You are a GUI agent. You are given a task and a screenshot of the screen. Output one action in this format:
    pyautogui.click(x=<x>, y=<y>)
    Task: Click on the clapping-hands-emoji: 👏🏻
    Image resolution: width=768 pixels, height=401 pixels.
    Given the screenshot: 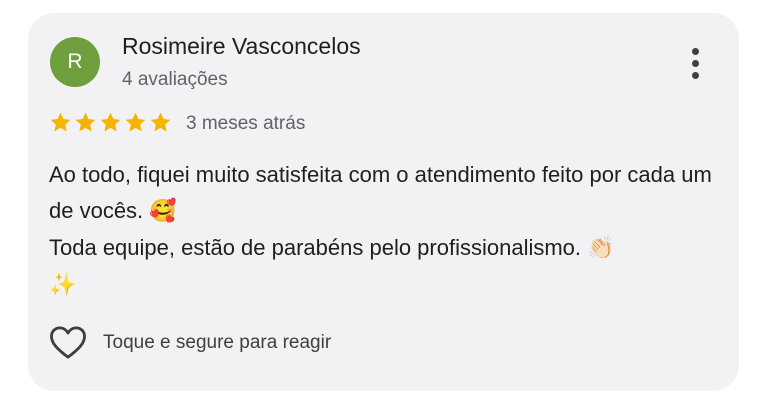 What is the action you would take?
    pyautogui.click(x=601, y=248)
    